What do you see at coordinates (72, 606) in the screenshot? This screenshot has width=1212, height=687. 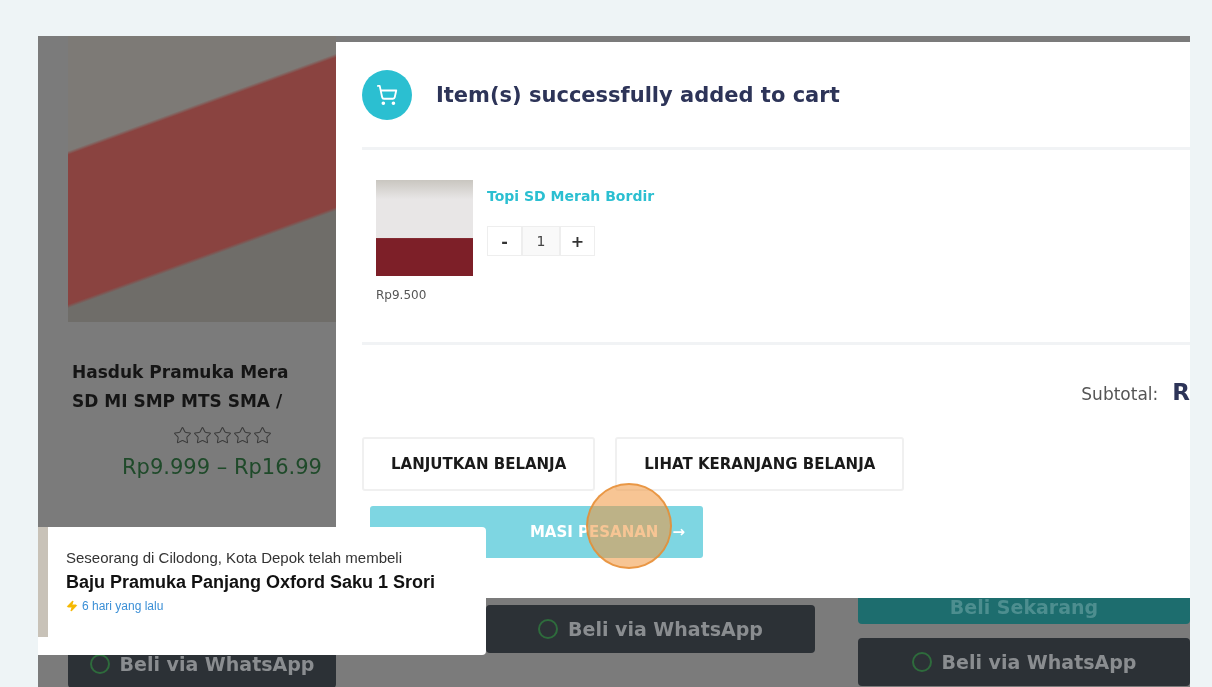 I see `lightning-icon` at bounding box center [72, 606].